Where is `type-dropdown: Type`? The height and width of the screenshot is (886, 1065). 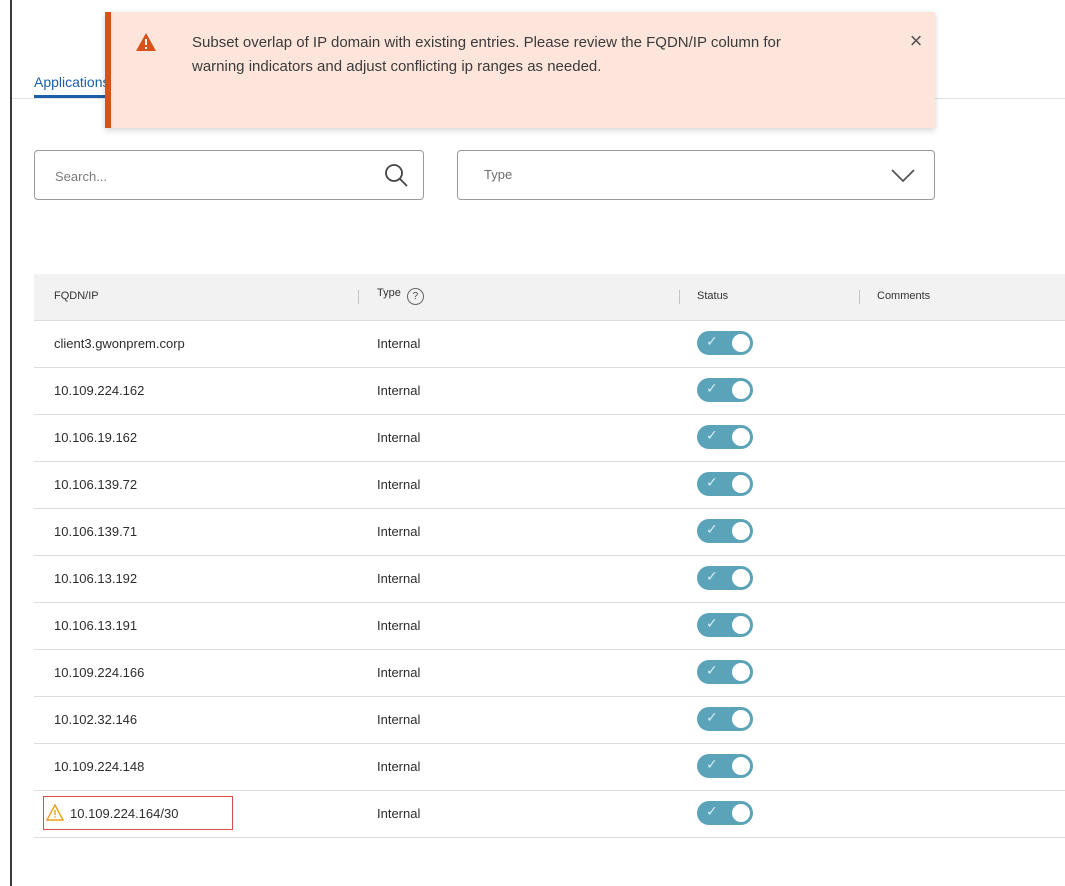
type-dropdown: Type is located at coordinates (696, 175).